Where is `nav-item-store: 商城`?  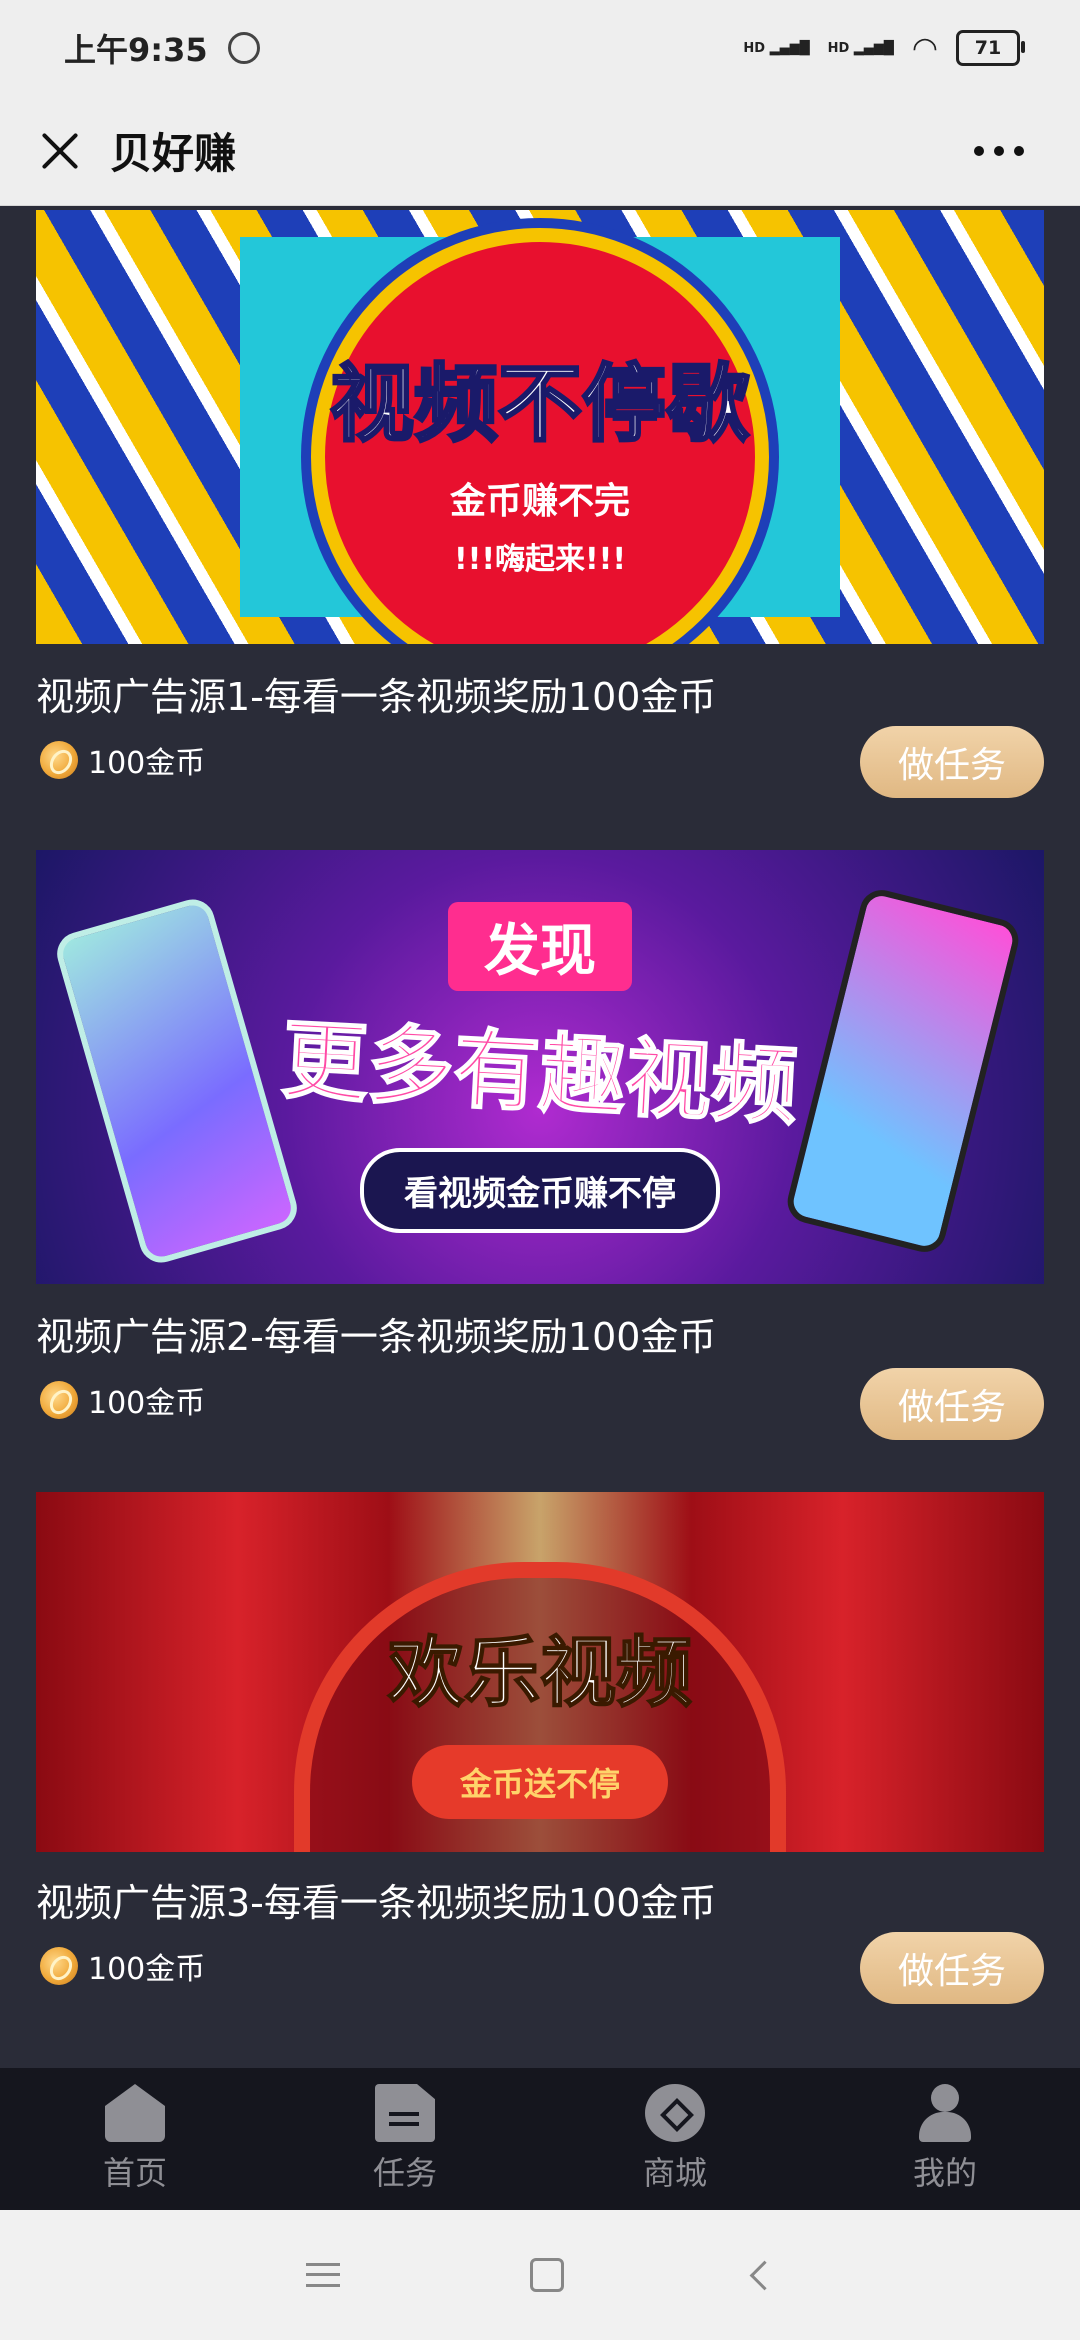
nav-item-store: 商城 is located at coordinates (675, 2139).